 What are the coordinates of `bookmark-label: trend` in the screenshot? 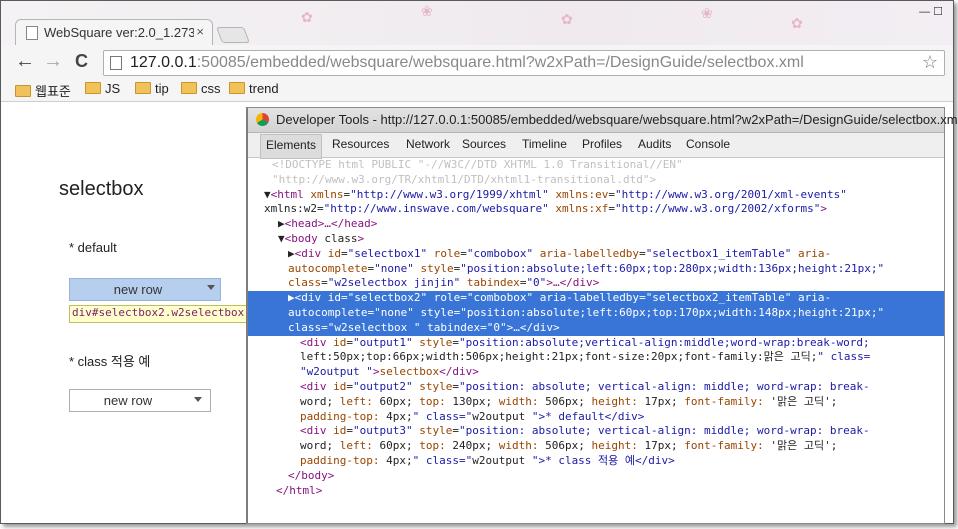 It's located at (264, 88).